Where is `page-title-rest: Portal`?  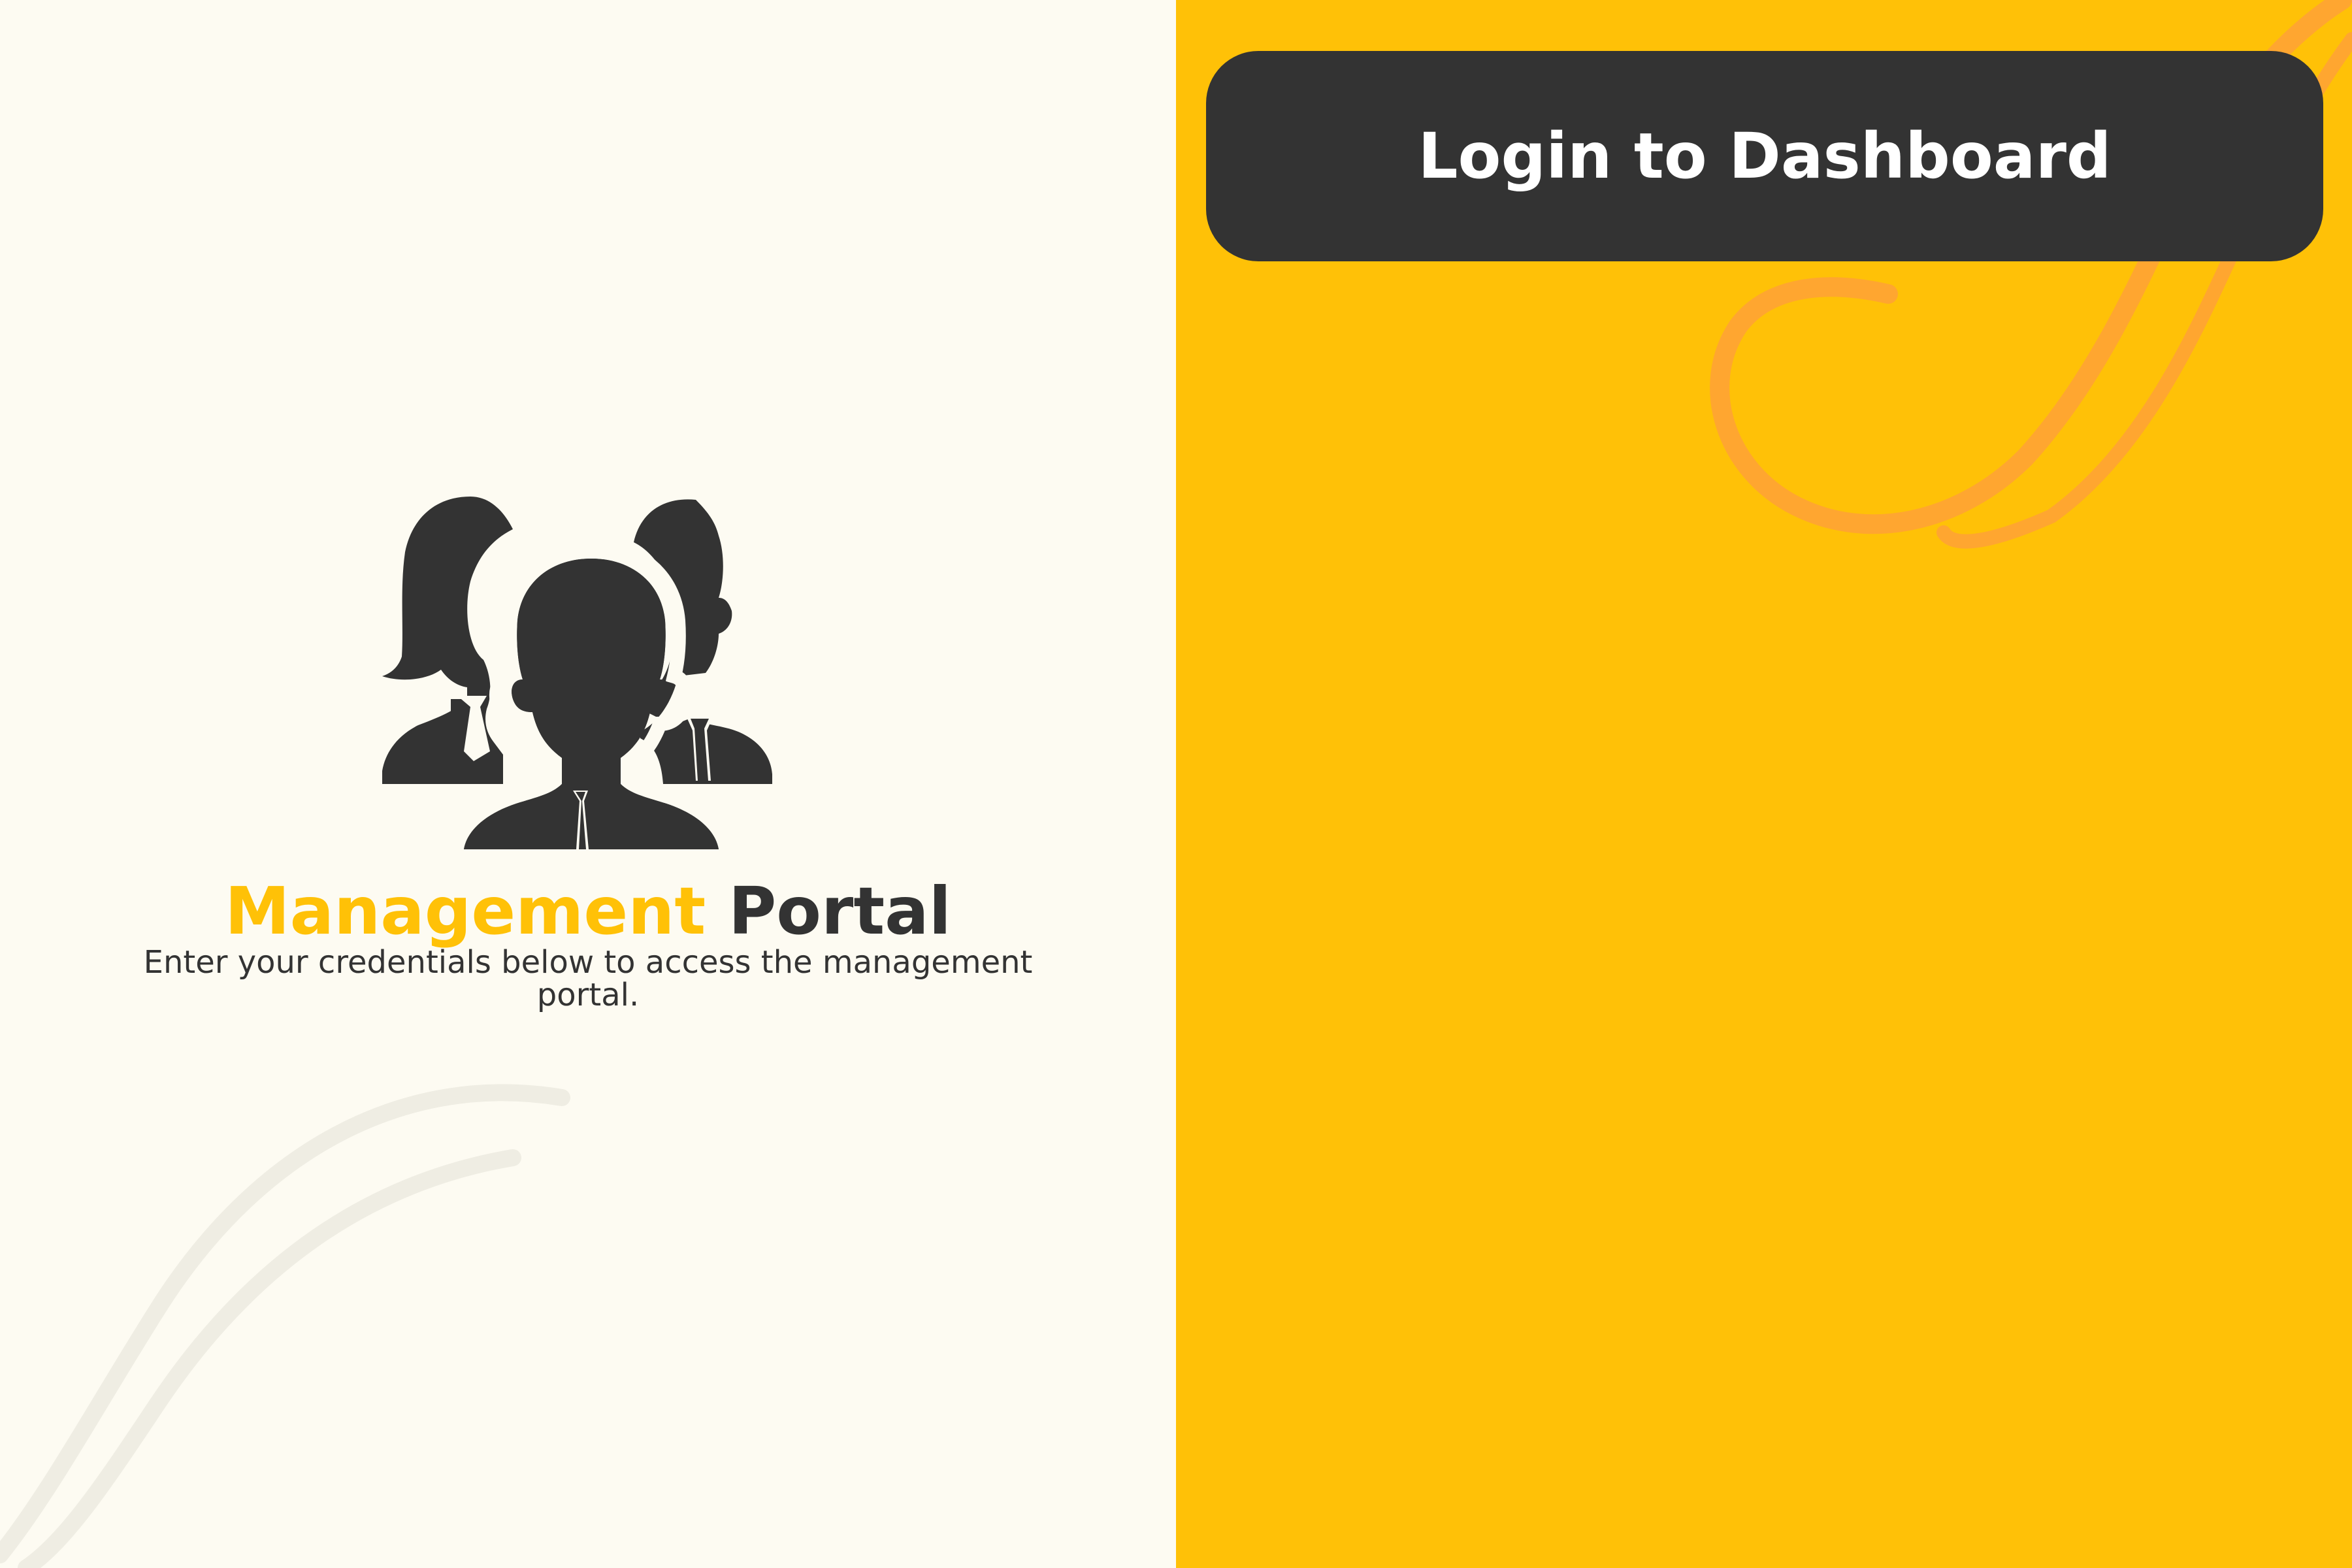 page-title-rest: Portal is located at coordinates (839, 911).